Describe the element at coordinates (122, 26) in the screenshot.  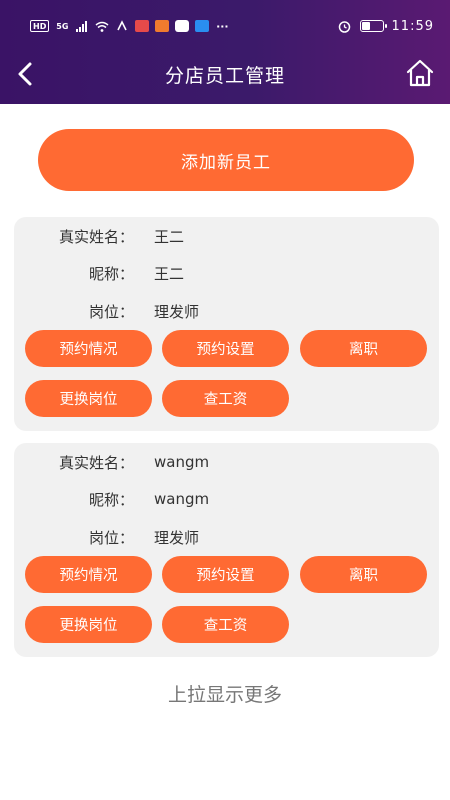
I see `vpn-icon` at that location.